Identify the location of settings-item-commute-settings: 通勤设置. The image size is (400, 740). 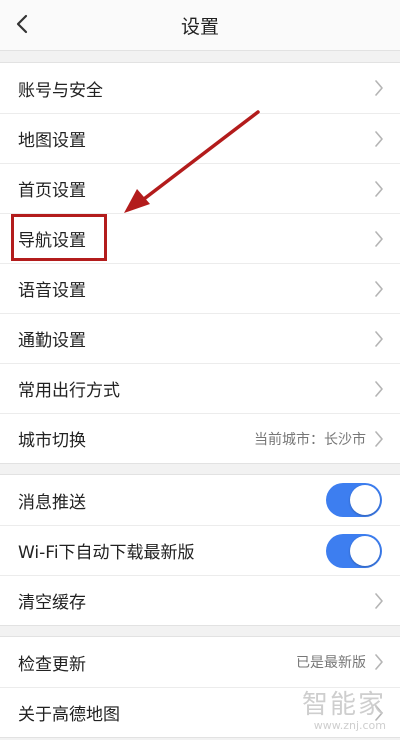
(200, 338).